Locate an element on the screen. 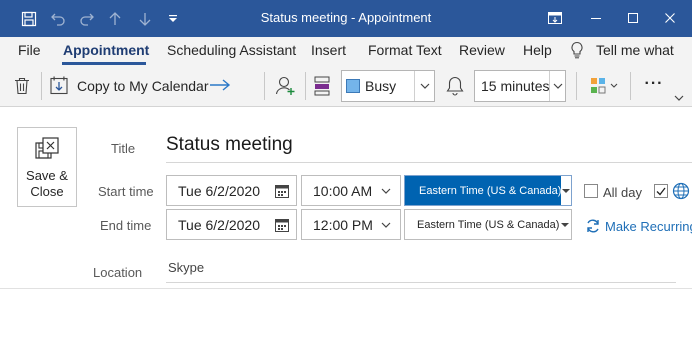  title-underline is located at coordinates (429, 162).